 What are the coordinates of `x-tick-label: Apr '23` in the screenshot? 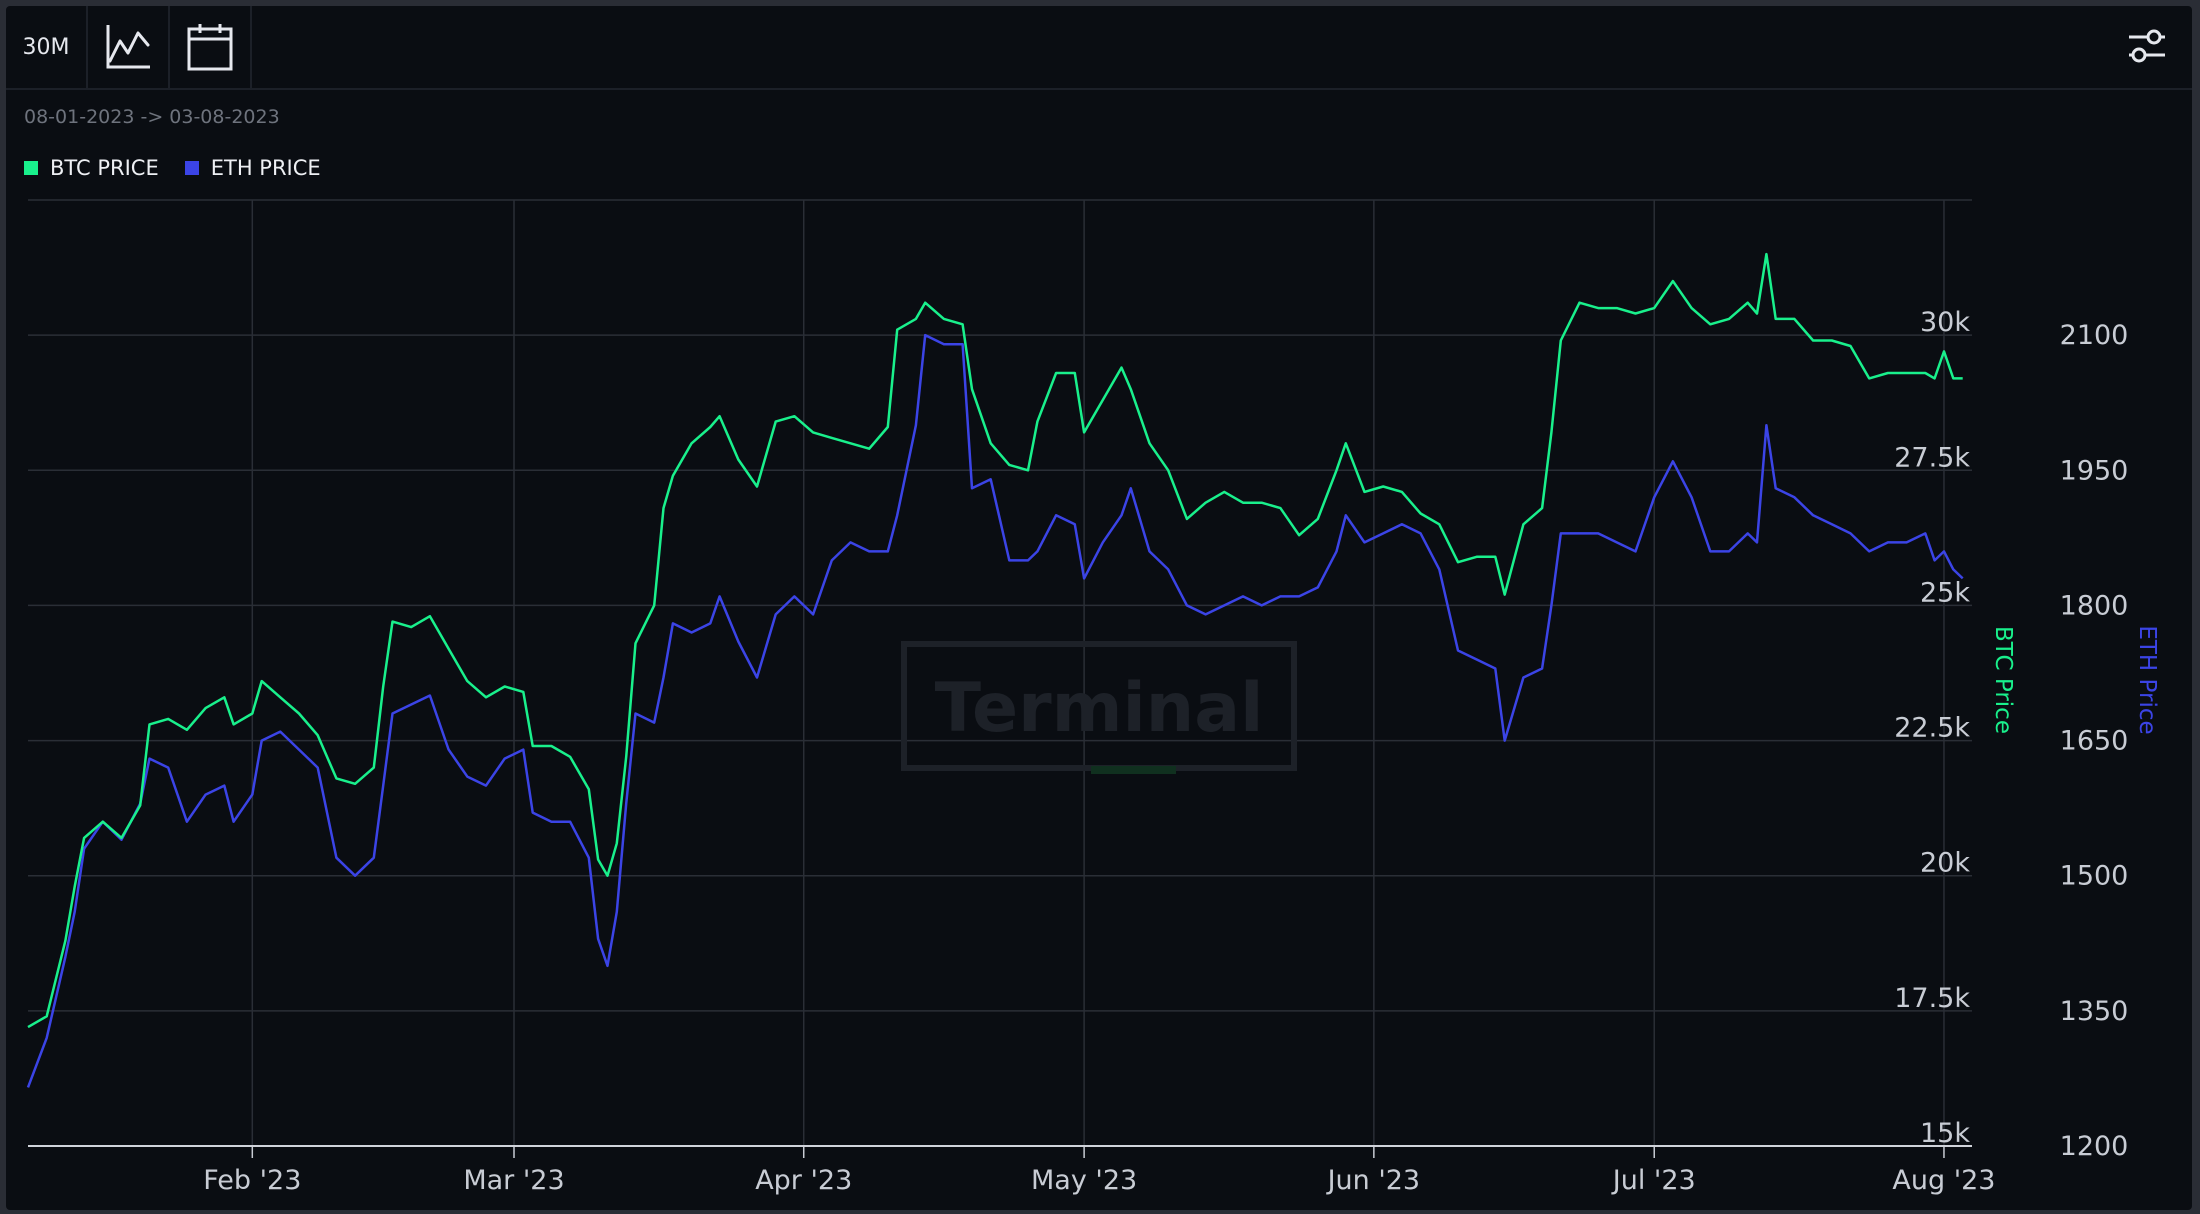 It's located at (803, 1180).